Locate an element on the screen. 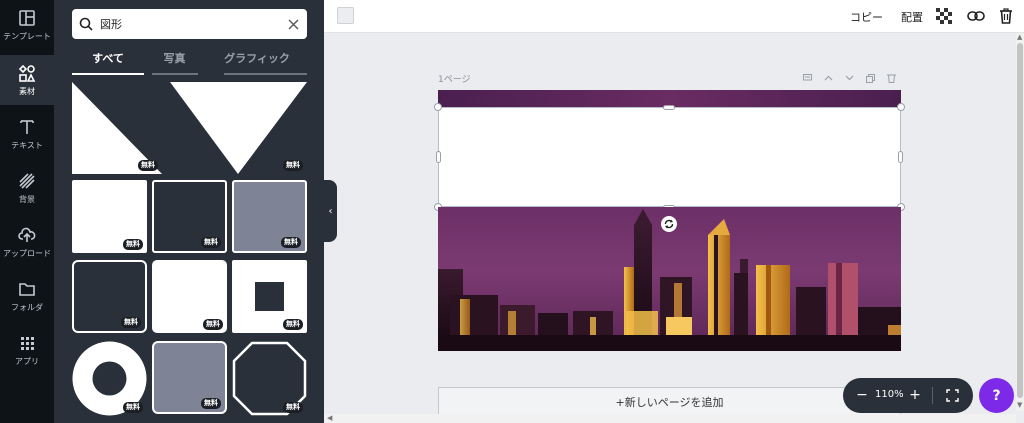 The width and height of the screenshot is (1024, 423). clear-icon is located at coordinates (293, 24).